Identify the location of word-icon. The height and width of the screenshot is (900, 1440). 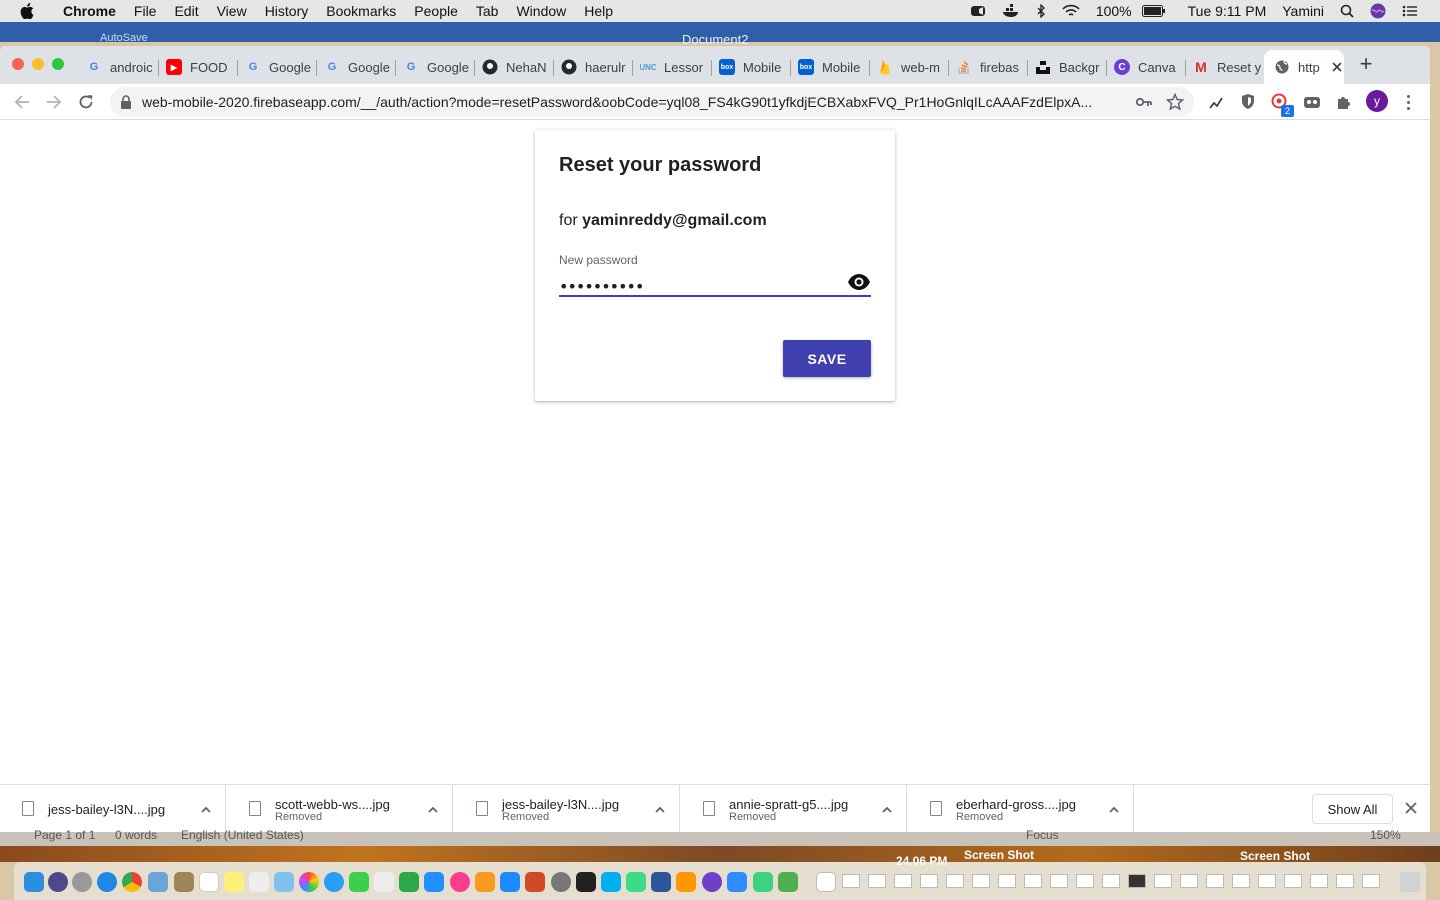
(661, 882).